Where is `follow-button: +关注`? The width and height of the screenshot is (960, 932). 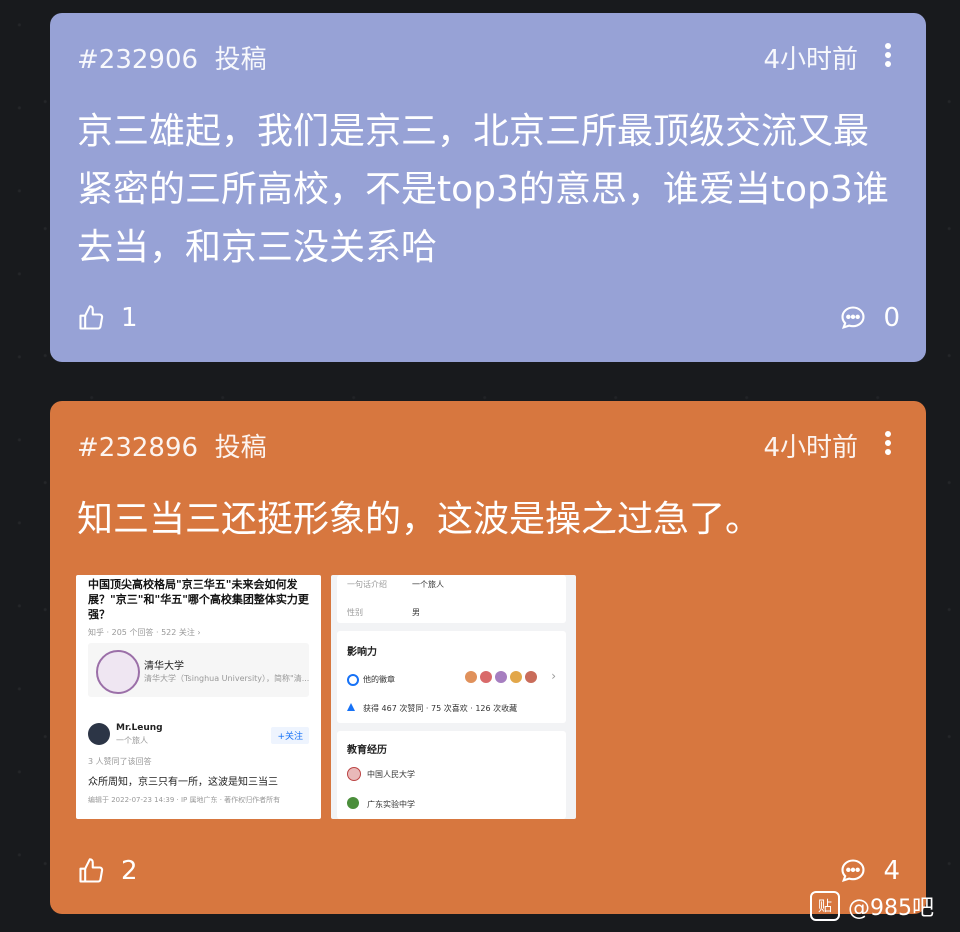 follow-button: +关注 is located at coordinates (290, 735).